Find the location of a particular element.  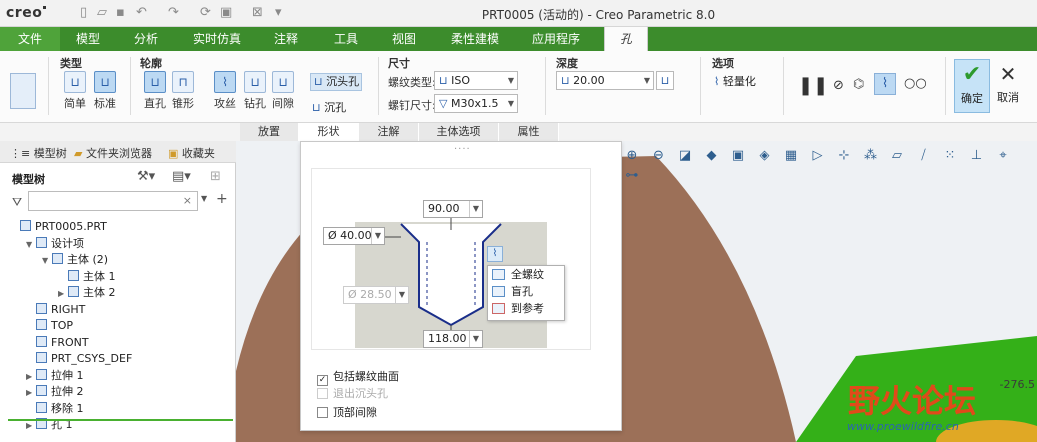

windows-icon: ▣ is located at coordinates (226, 12).